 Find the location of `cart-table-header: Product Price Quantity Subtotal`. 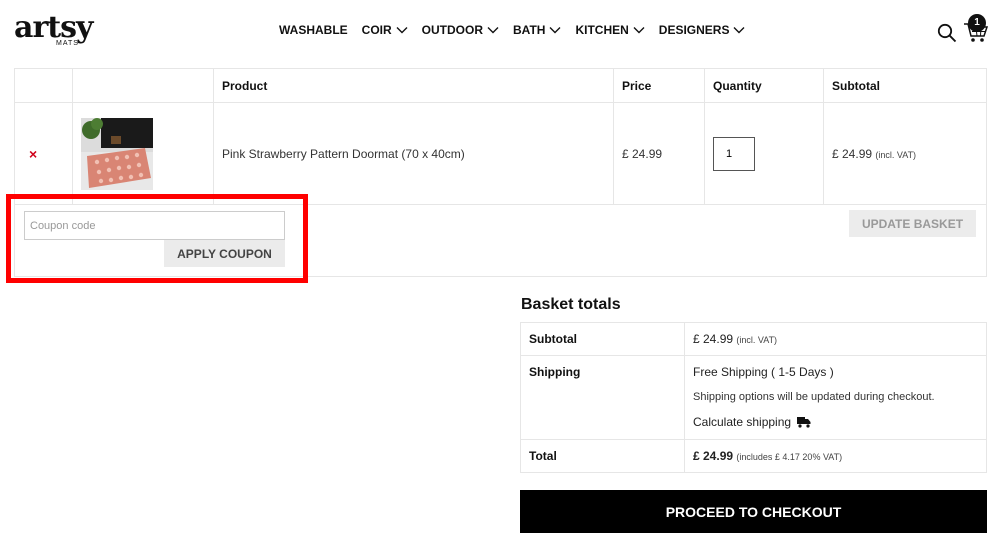

cart-table-header: Product Price Quantity Subtotal is located at coordinates (500, 85).